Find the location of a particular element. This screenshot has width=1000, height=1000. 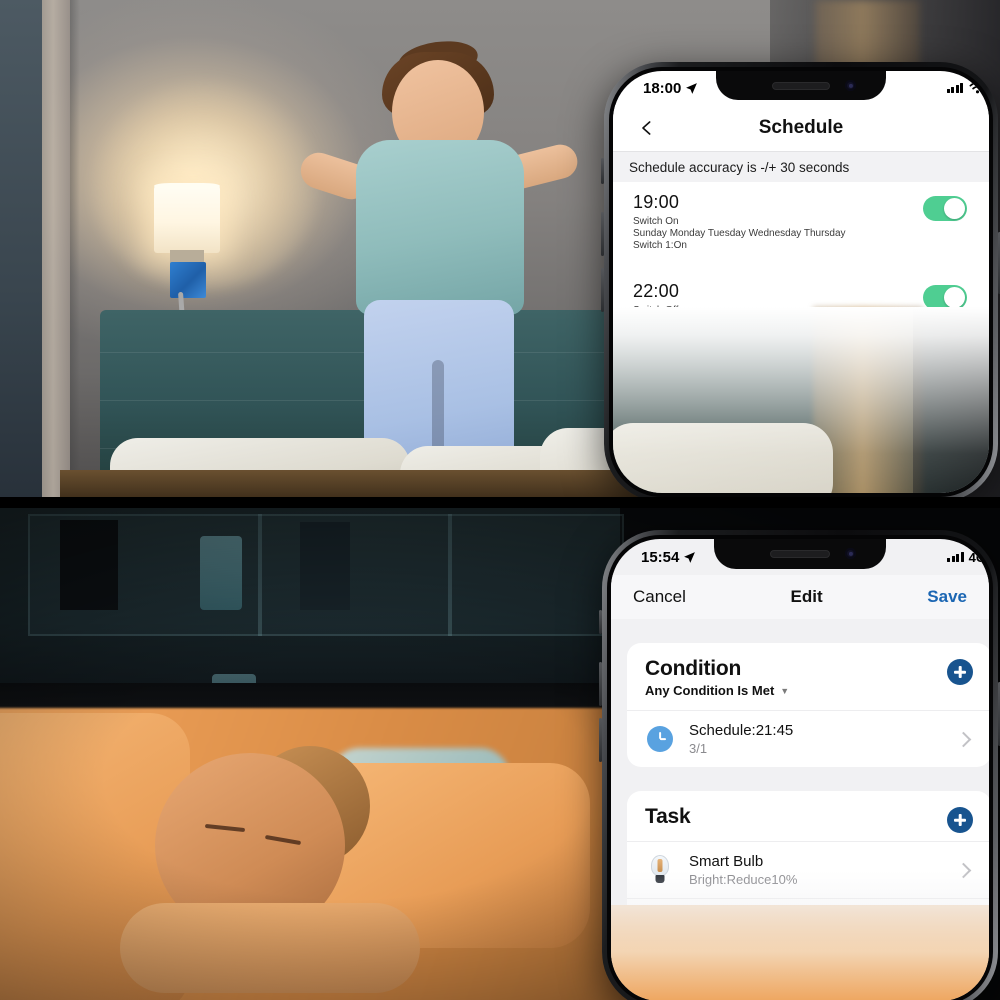

status-bar-indicators is located at coordinates (968, 88).